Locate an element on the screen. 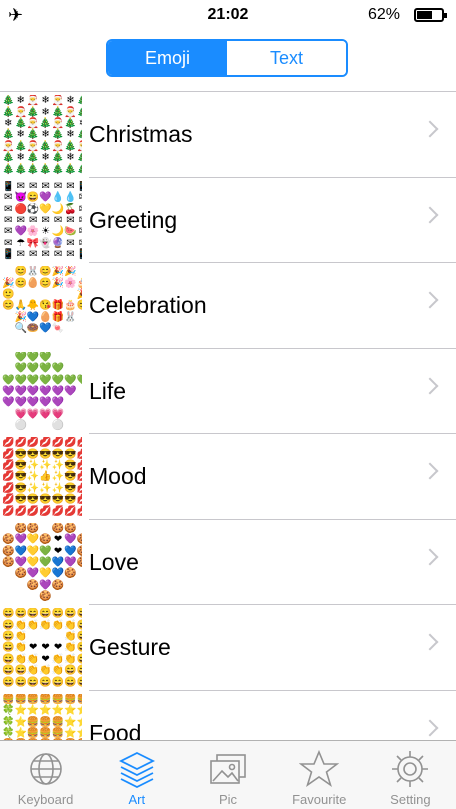 Image resolution: width=456 pixels, height=809 pixels. gear-icon is located at coordinates (410, 769).